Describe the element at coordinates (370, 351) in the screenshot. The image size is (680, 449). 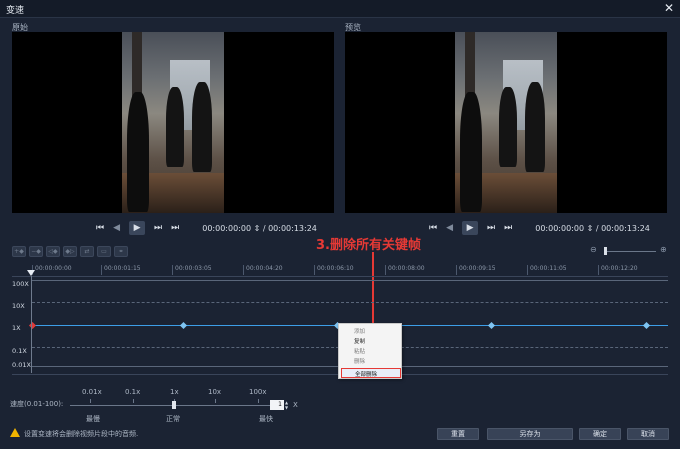
I see `context-menu: 添加 复制 粘贴 删除 全部删除` at that location.